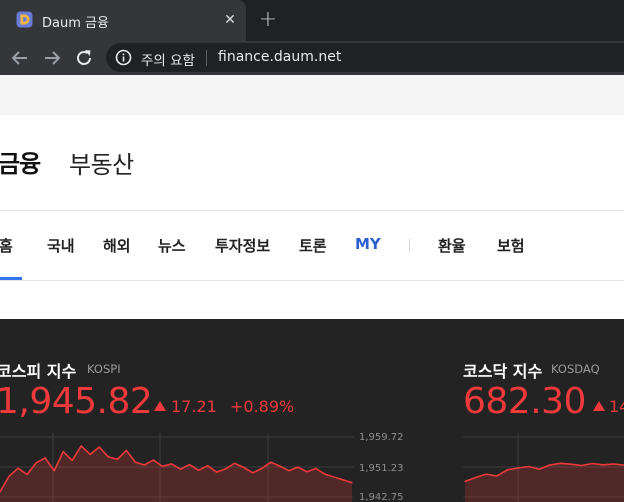 The image size is (624, 502). What do you see at coordinates (123, 57) in the screenshot?
I see `info-icon` at bounding box center [123, 57].